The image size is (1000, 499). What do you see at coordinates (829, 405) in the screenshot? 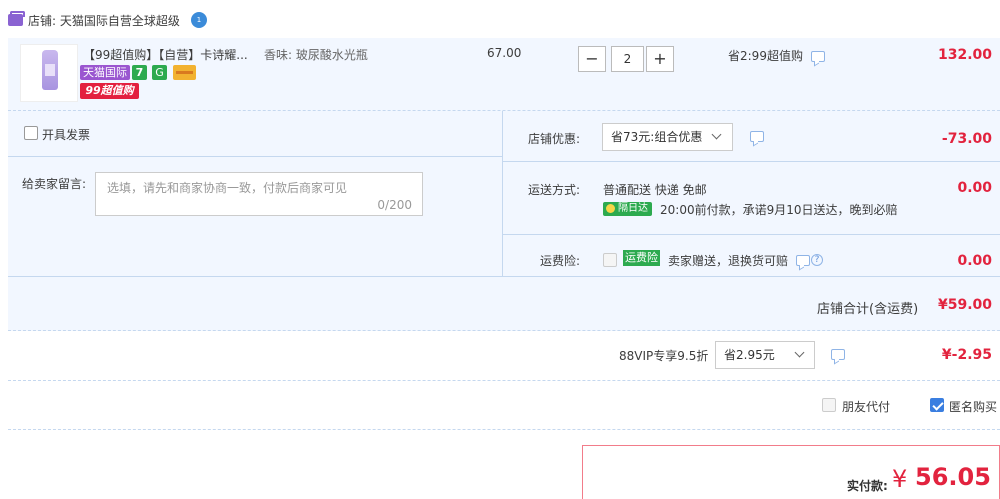
I see `friend-pay-checkbox` at bounding box center [829, 405].